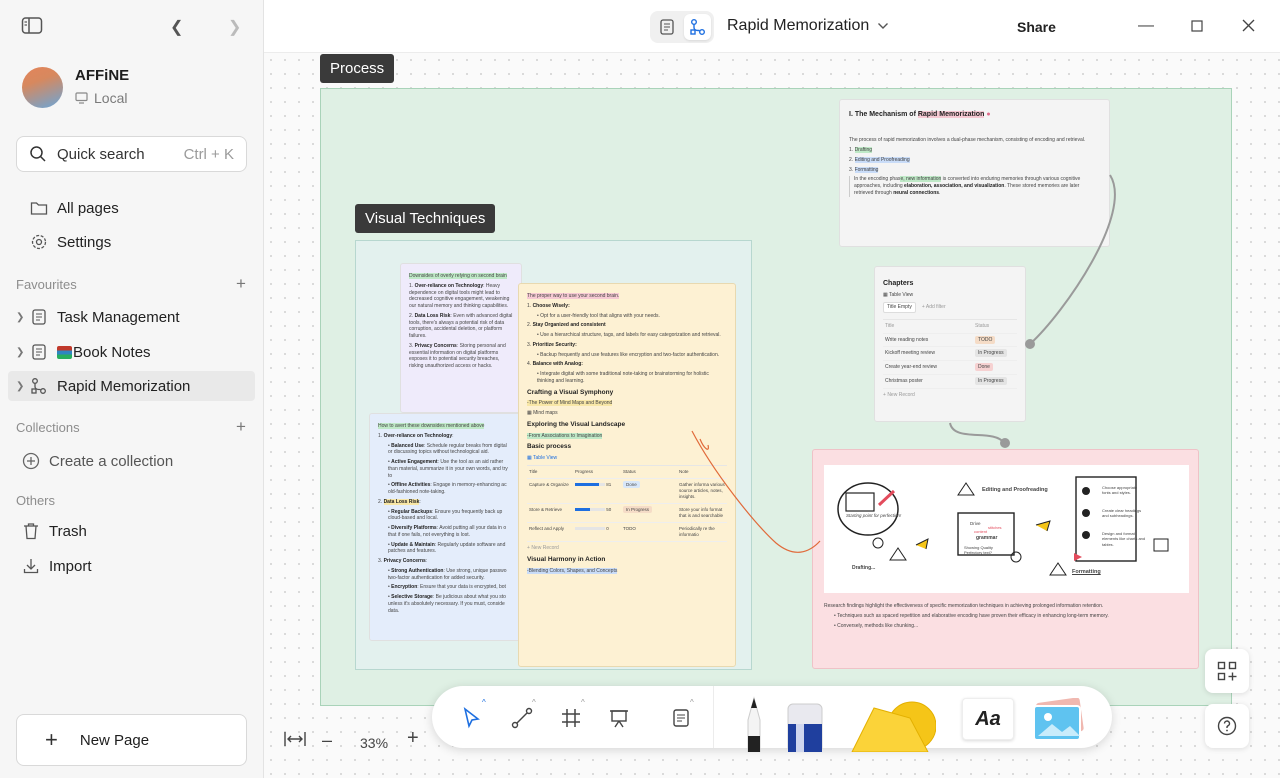  What do you see at coordinates (756, 491) in the screenshot?
I see `connector-pen-stroke` at bounding box center [756, 491].